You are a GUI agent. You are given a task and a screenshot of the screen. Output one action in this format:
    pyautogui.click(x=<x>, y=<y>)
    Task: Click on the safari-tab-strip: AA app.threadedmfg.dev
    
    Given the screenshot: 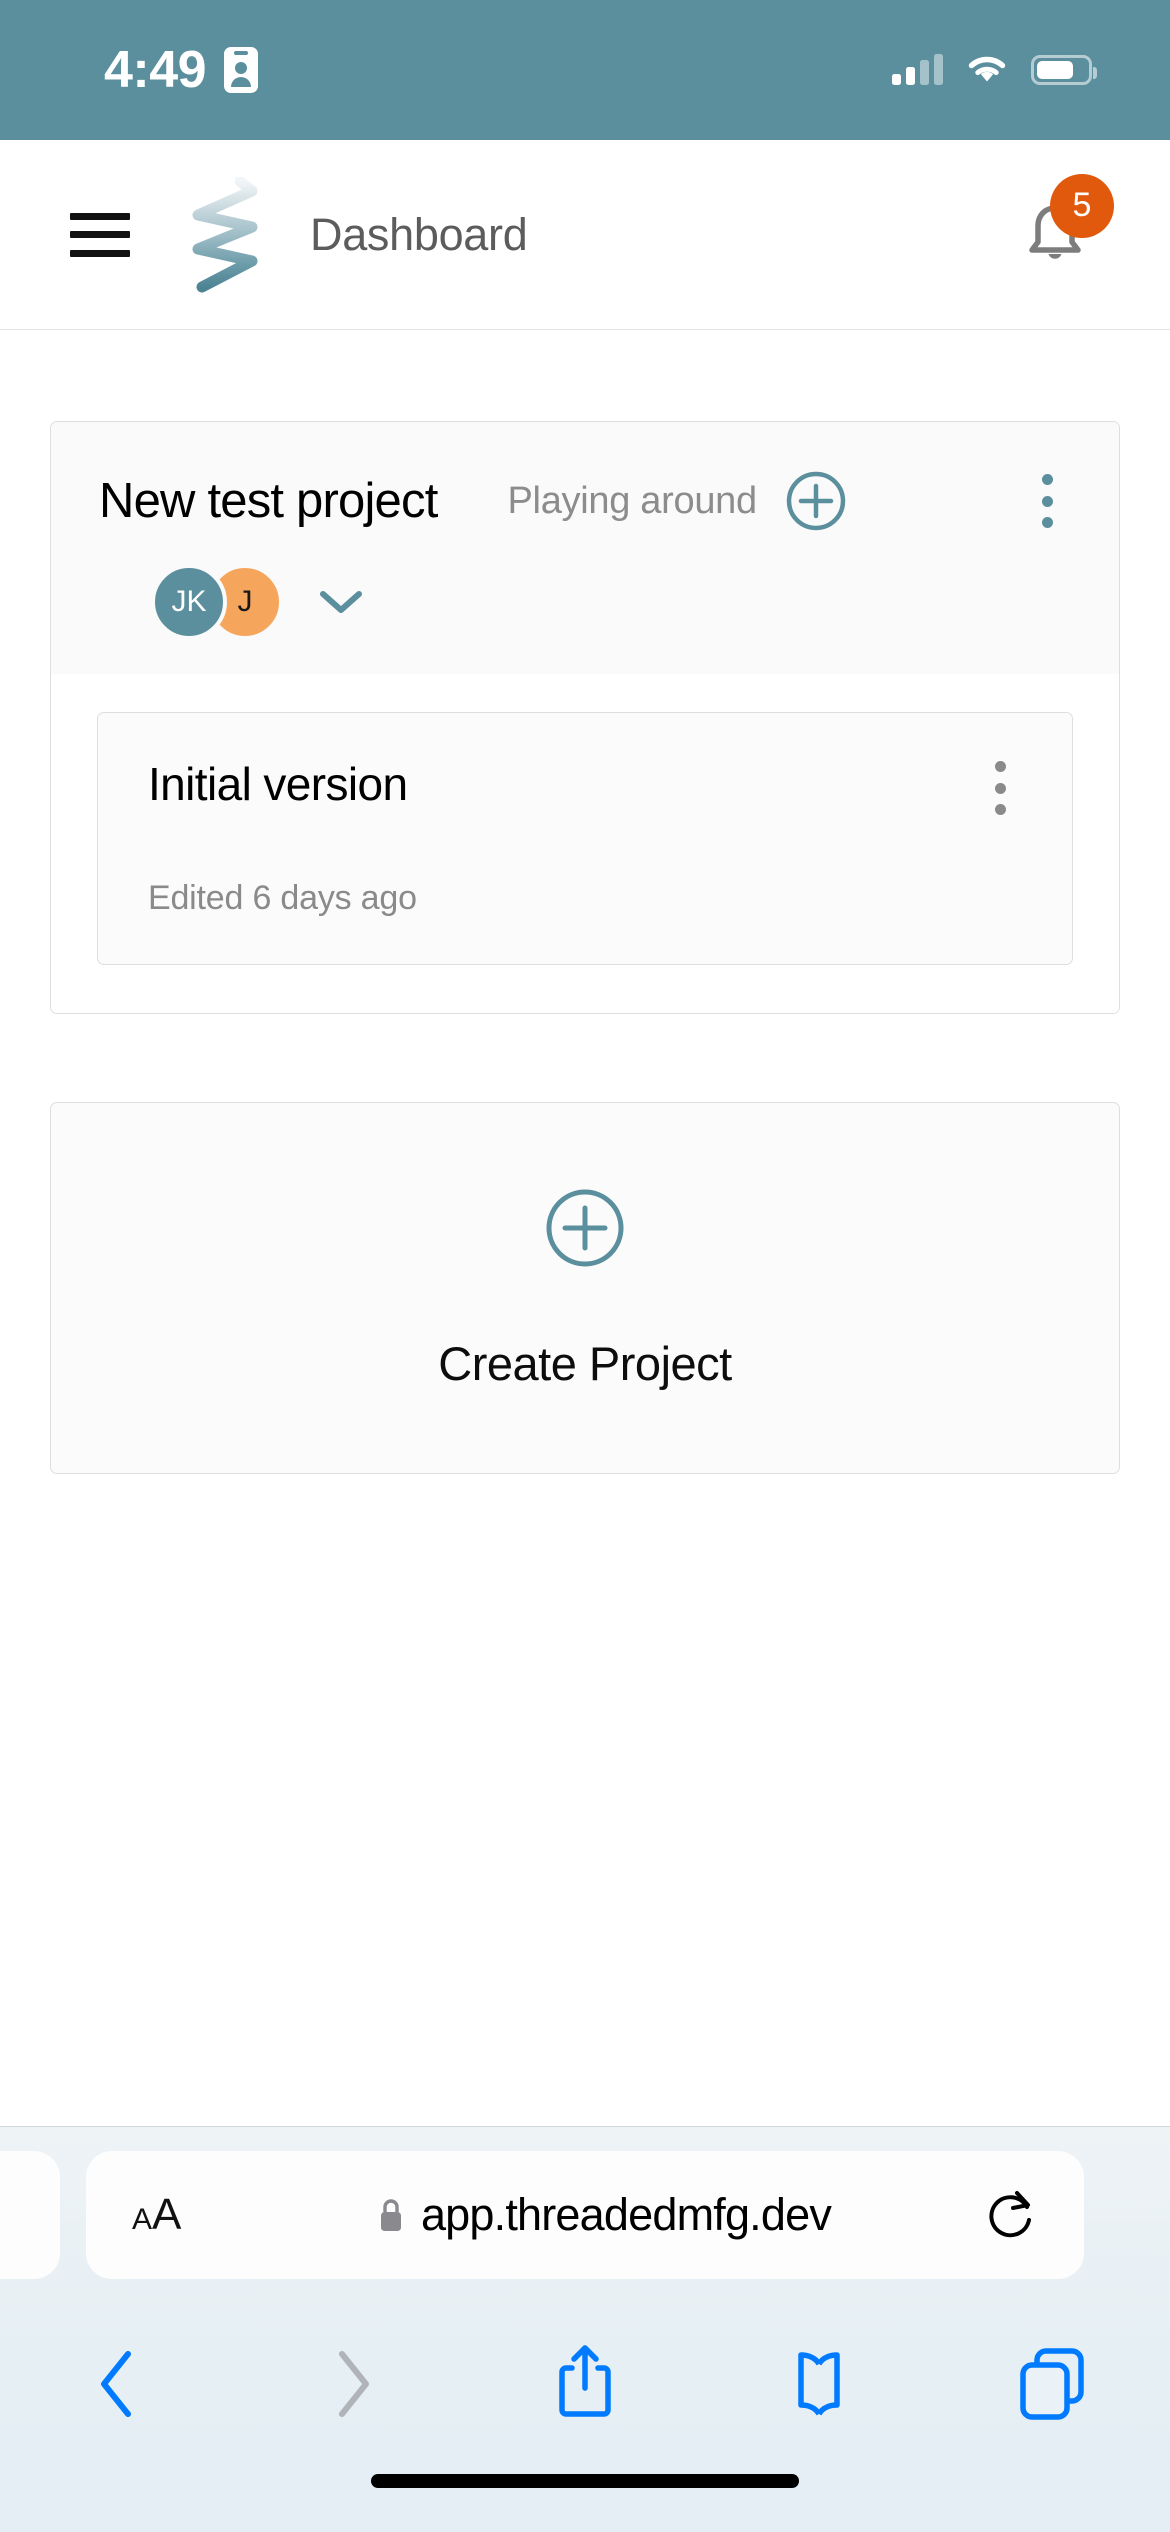 What is the action you would take?
    pyautogui.click(x=585, y=2215)
    